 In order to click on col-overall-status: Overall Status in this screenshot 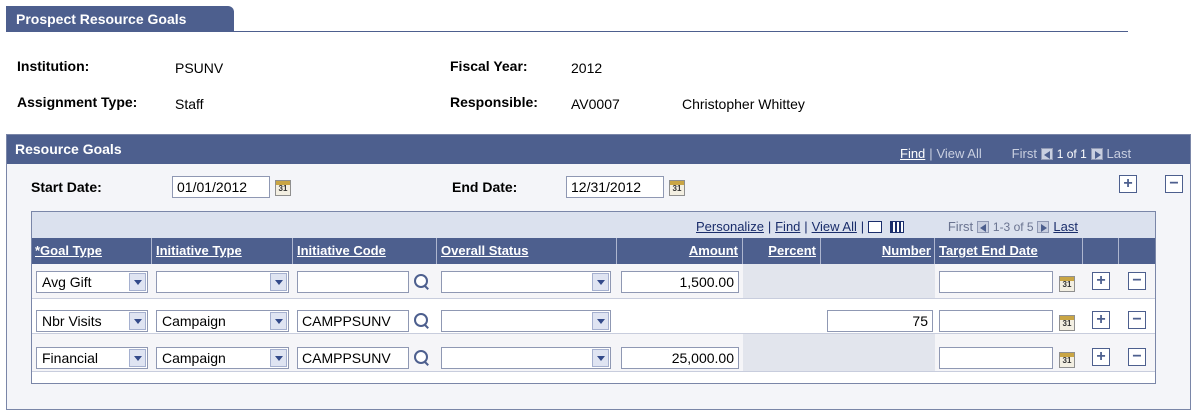, I will do `click(527, 251)`.